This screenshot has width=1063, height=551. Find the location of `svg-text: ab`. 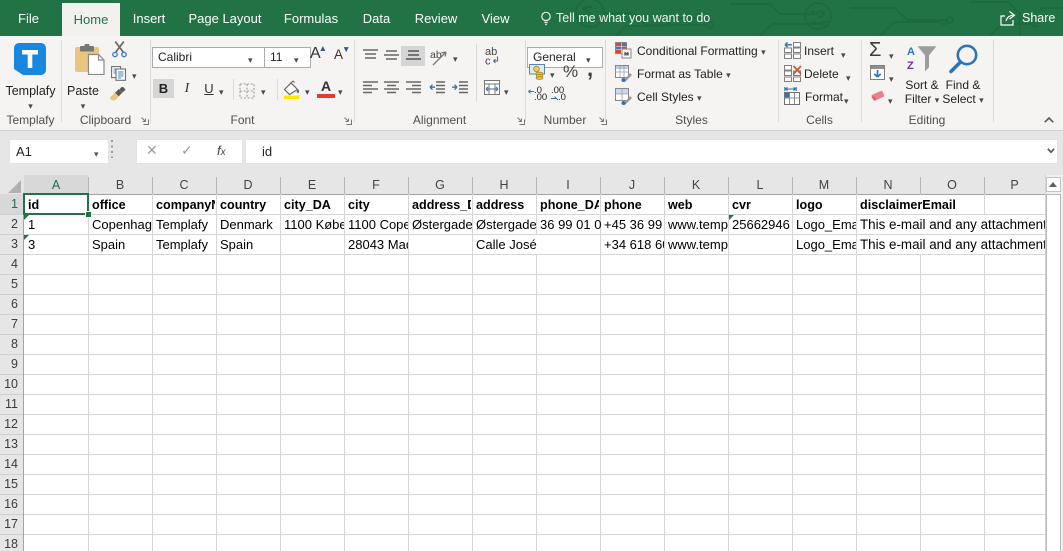

svg-text: ab is located at coordinates (436, 55).